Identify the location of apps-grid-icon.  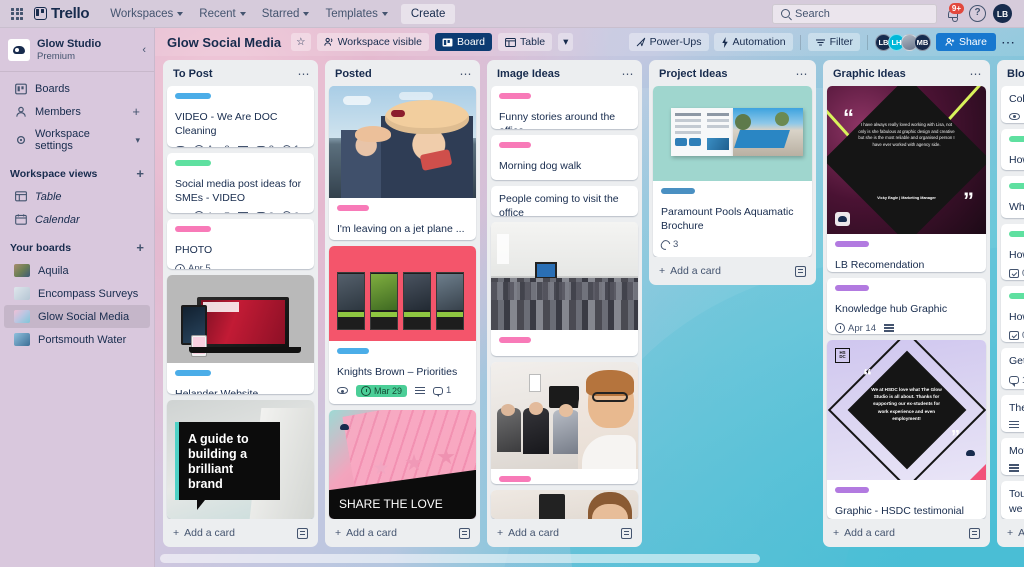
(17, 14).